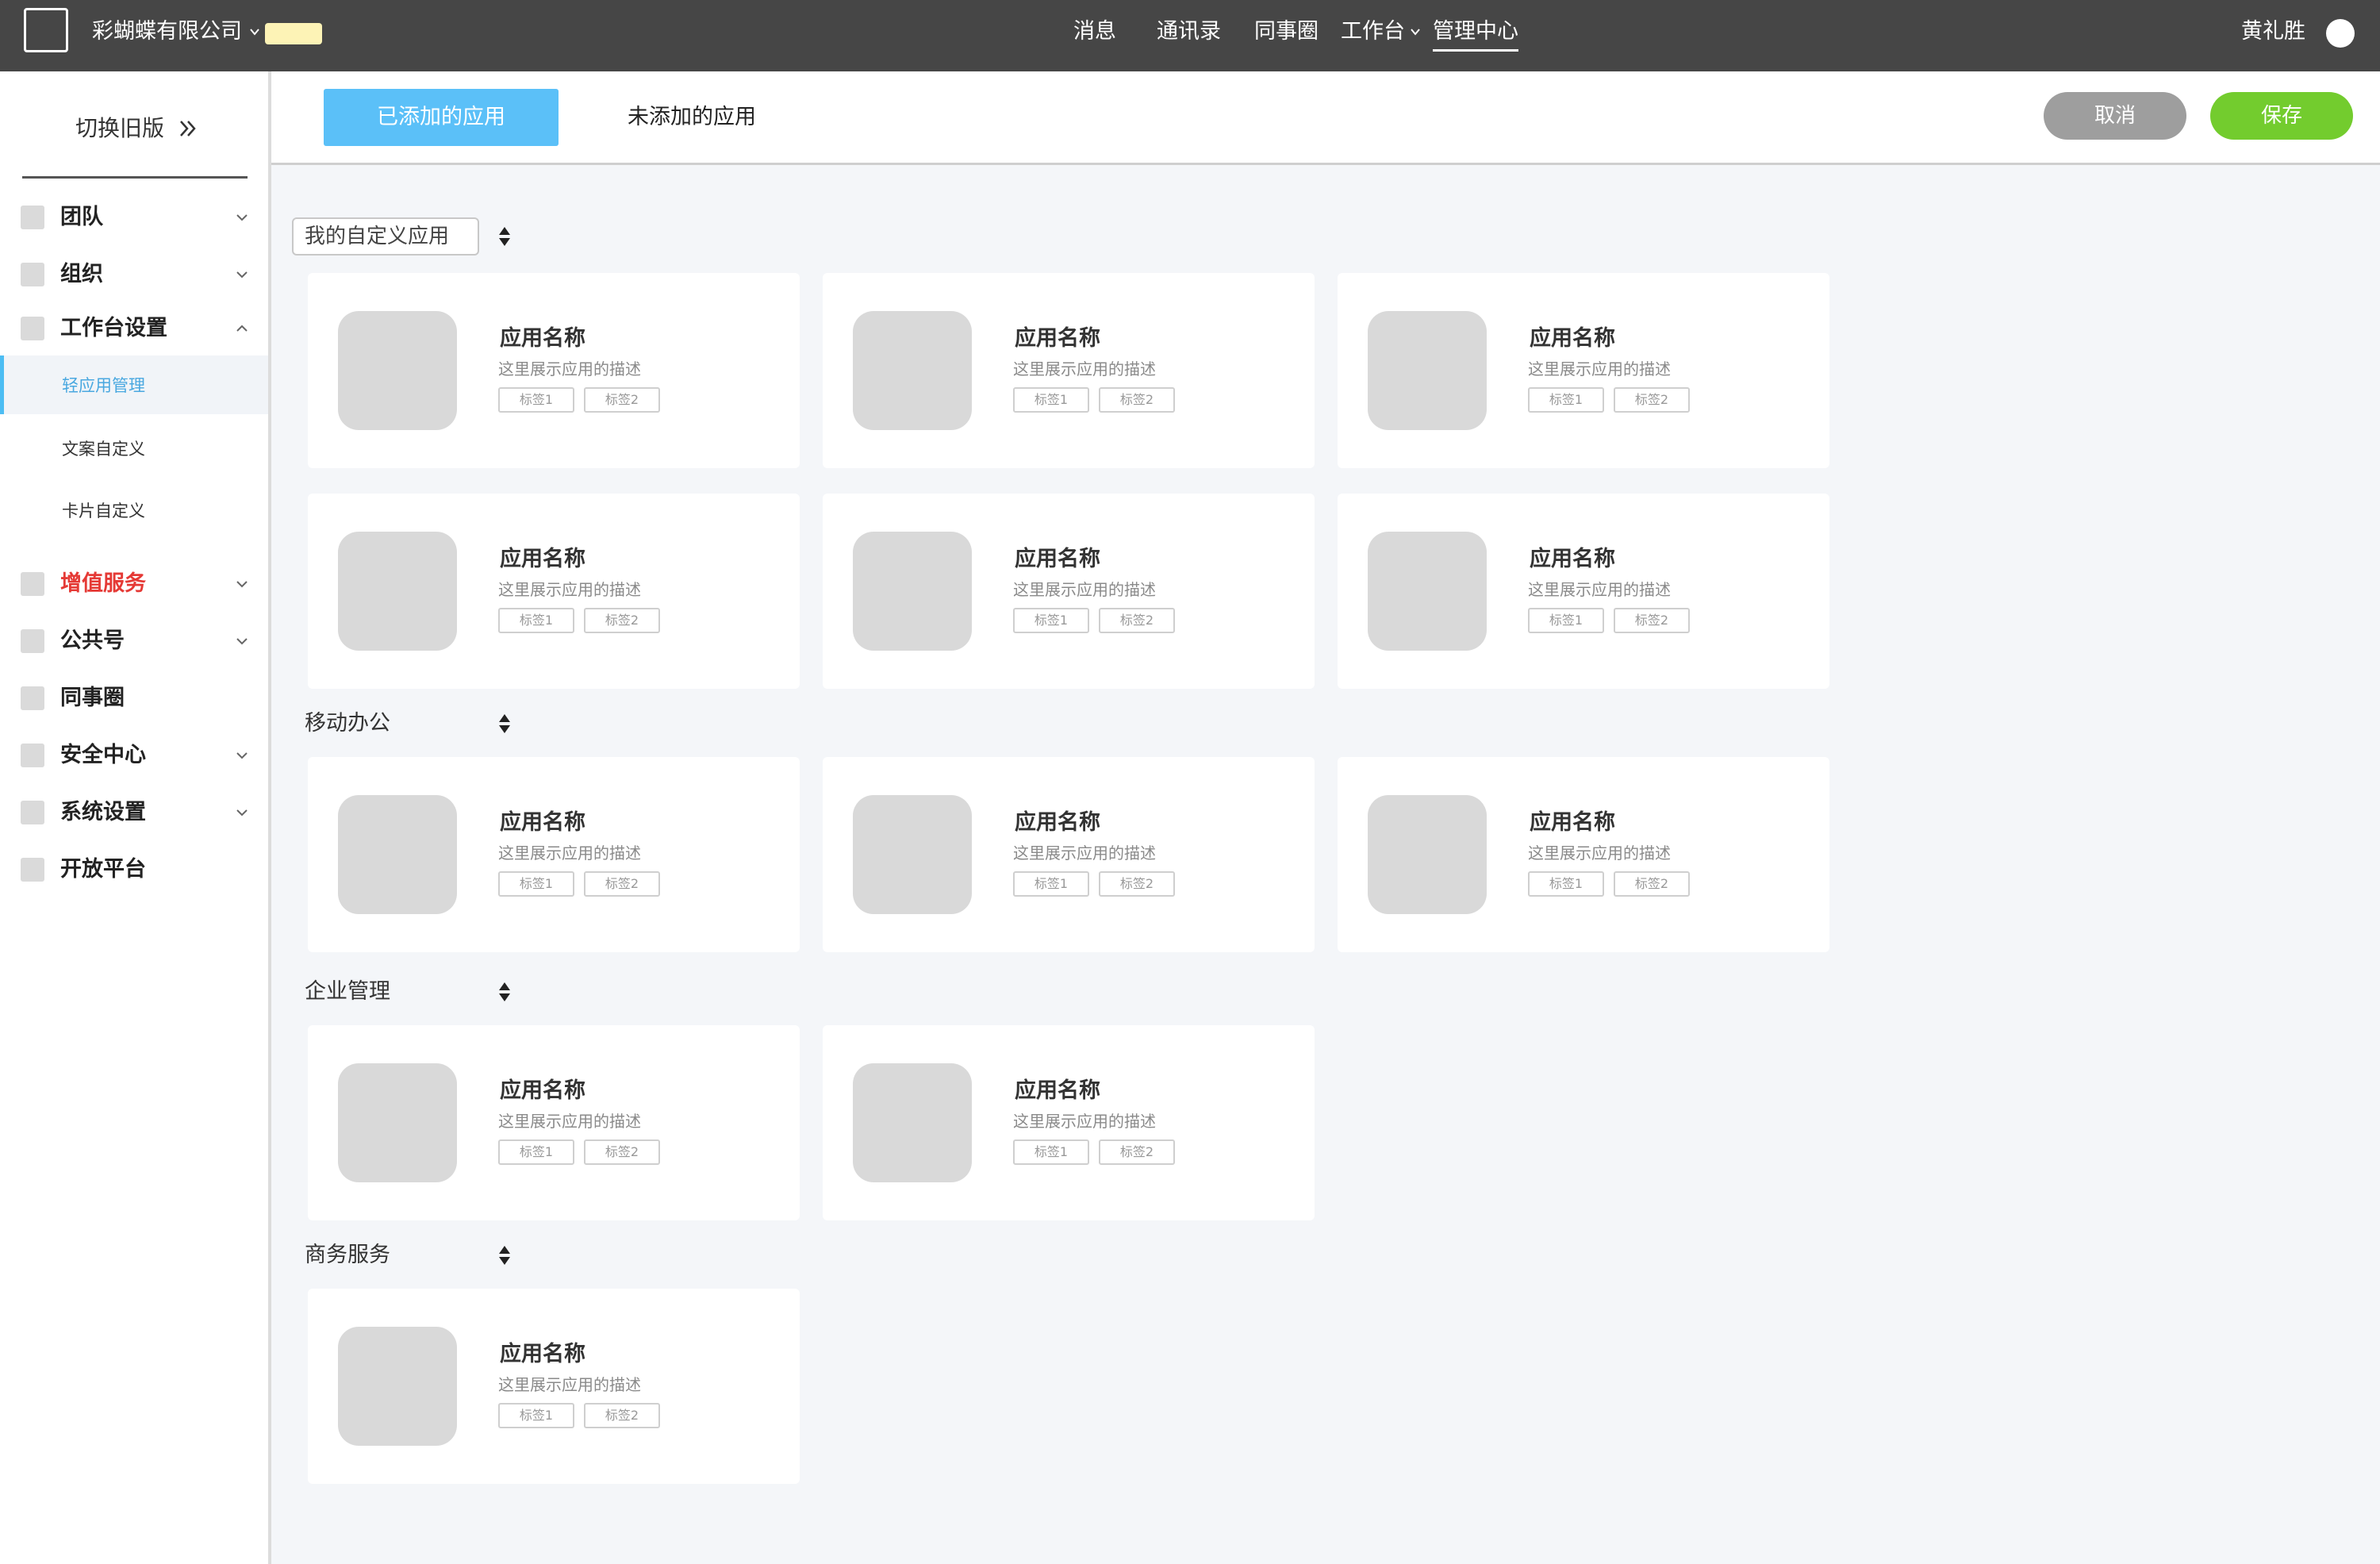 The image size is (2380, 1564). Describe the element at coordinates (32, 274) in the screenshot. I see `organization-icon` at that location.